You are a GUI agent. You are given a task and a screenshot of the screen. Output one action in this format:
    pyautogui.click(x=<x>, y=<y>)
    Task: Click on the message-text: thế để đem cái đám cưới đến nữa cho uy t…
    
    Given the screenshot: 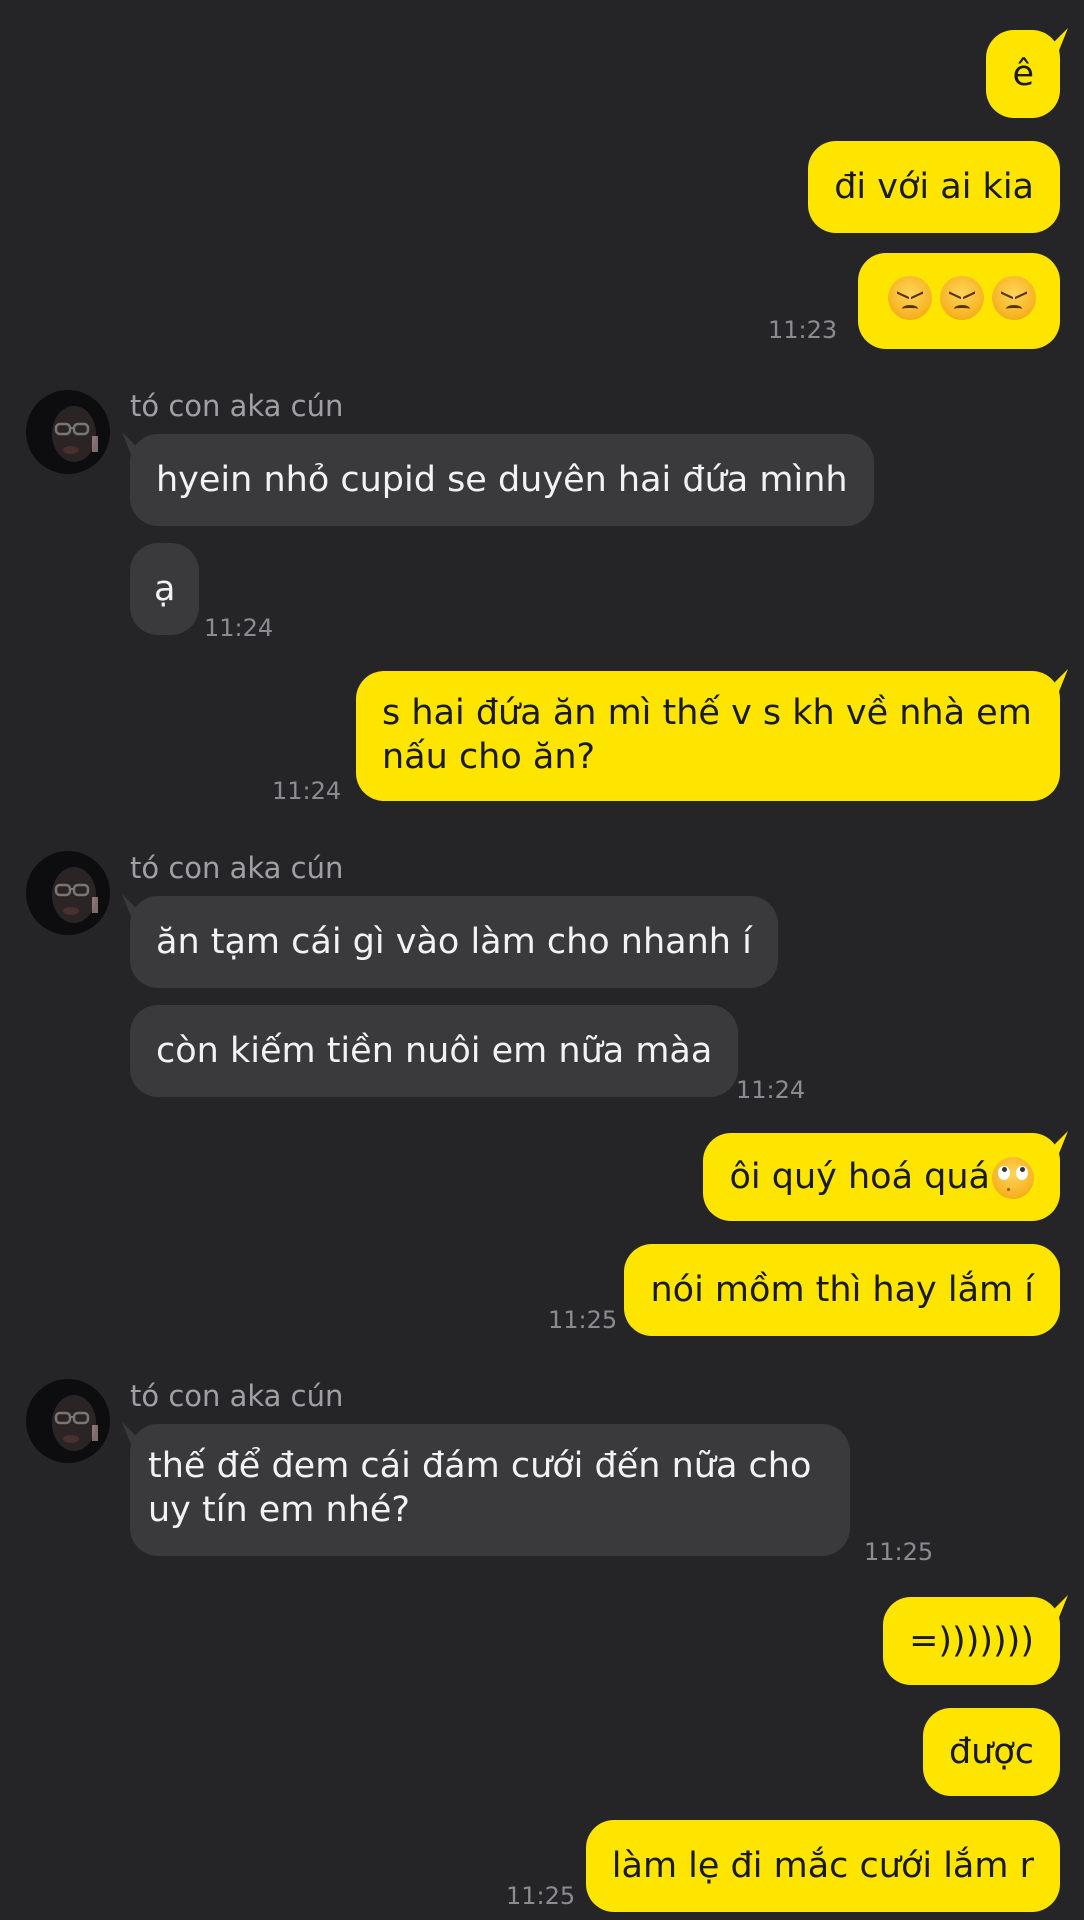 What is the action you would take?
    pyautogui.click(x=480, y=1488)
    